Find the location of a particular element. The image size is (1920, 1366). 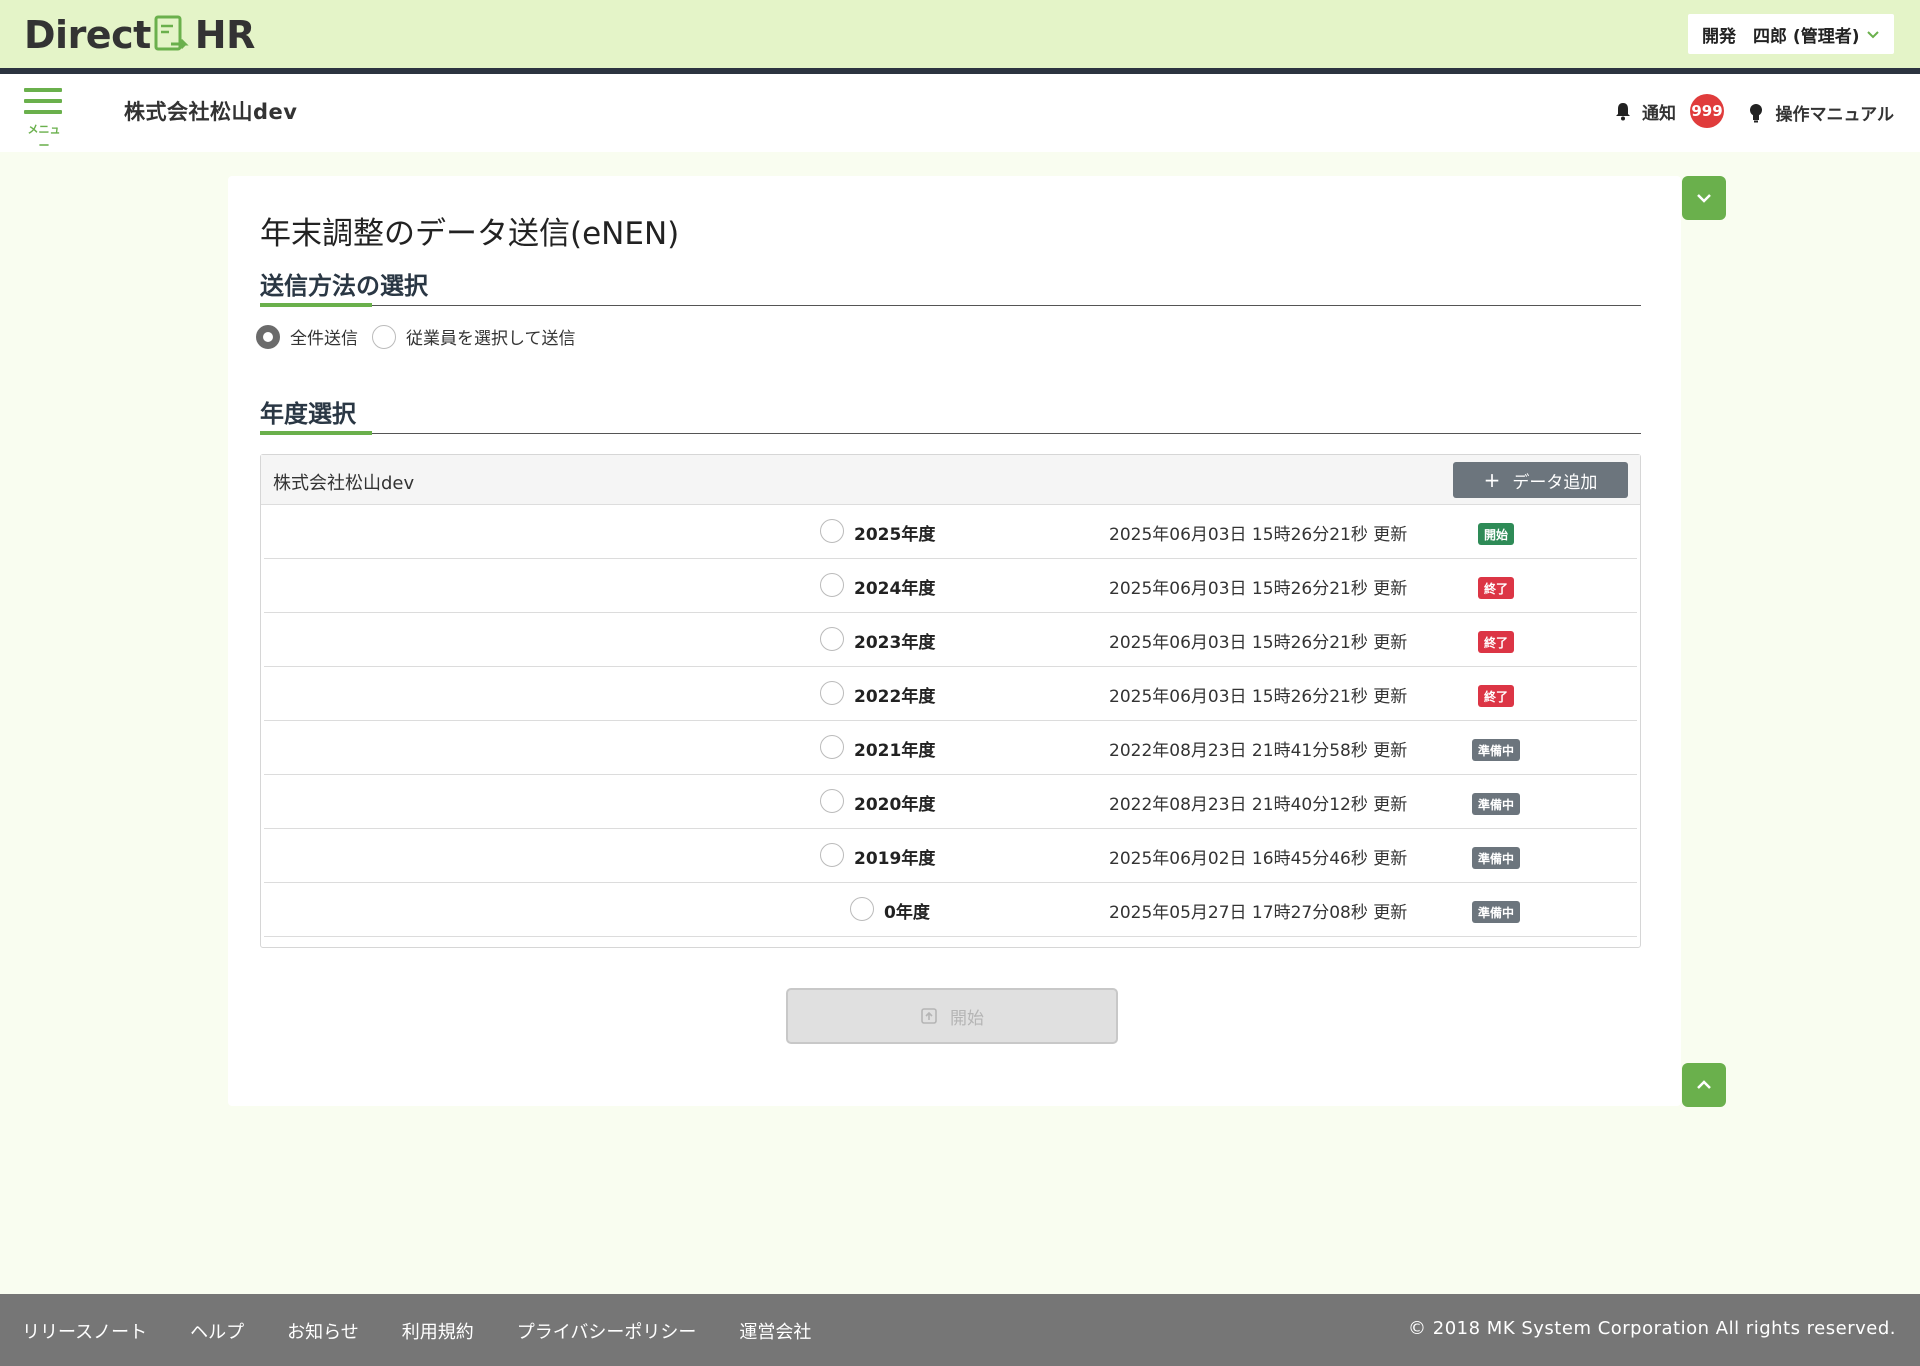

send-method-options: 全件送信 従業員を選択して送信 is located at coordinates (423, 336).